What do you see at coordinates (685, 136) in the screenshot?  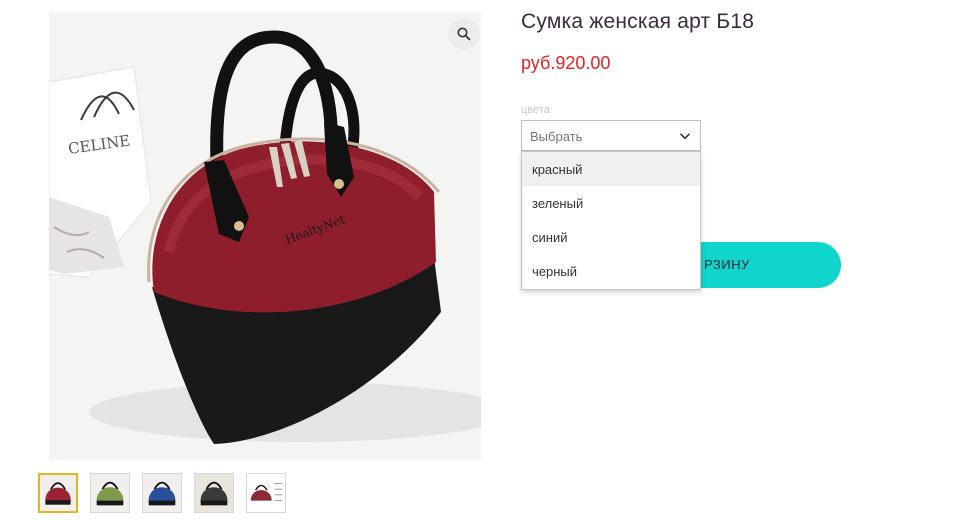 I see `chevron-down-icon` at bounding box center [685, 136].